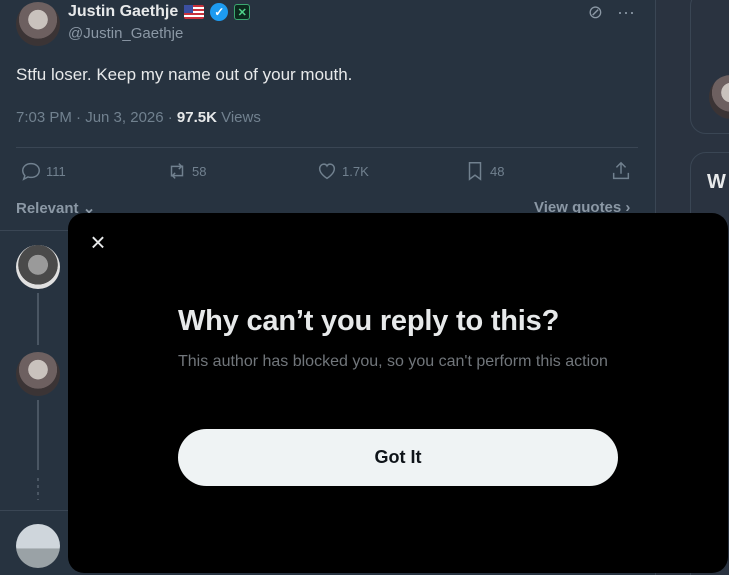  I want to click on author-avatar, so click(38, 24).